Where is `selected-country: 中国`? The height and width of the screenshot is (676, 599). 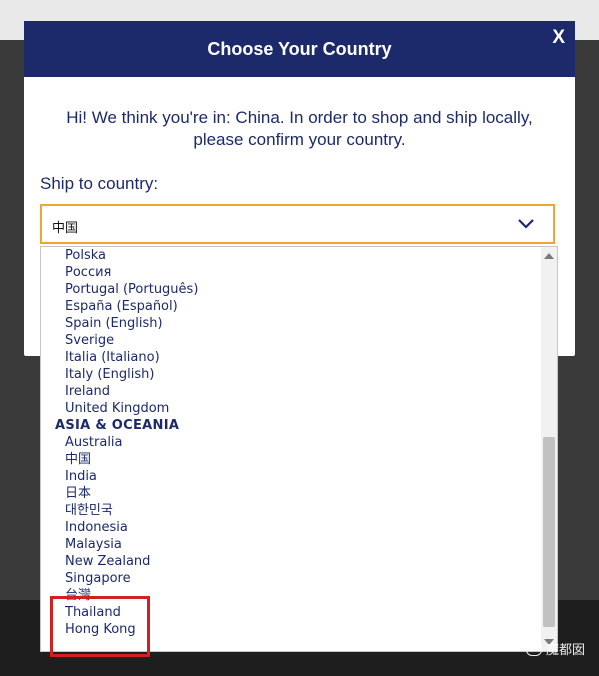
selected-country: 中国 is located at coordinates (65, 228).